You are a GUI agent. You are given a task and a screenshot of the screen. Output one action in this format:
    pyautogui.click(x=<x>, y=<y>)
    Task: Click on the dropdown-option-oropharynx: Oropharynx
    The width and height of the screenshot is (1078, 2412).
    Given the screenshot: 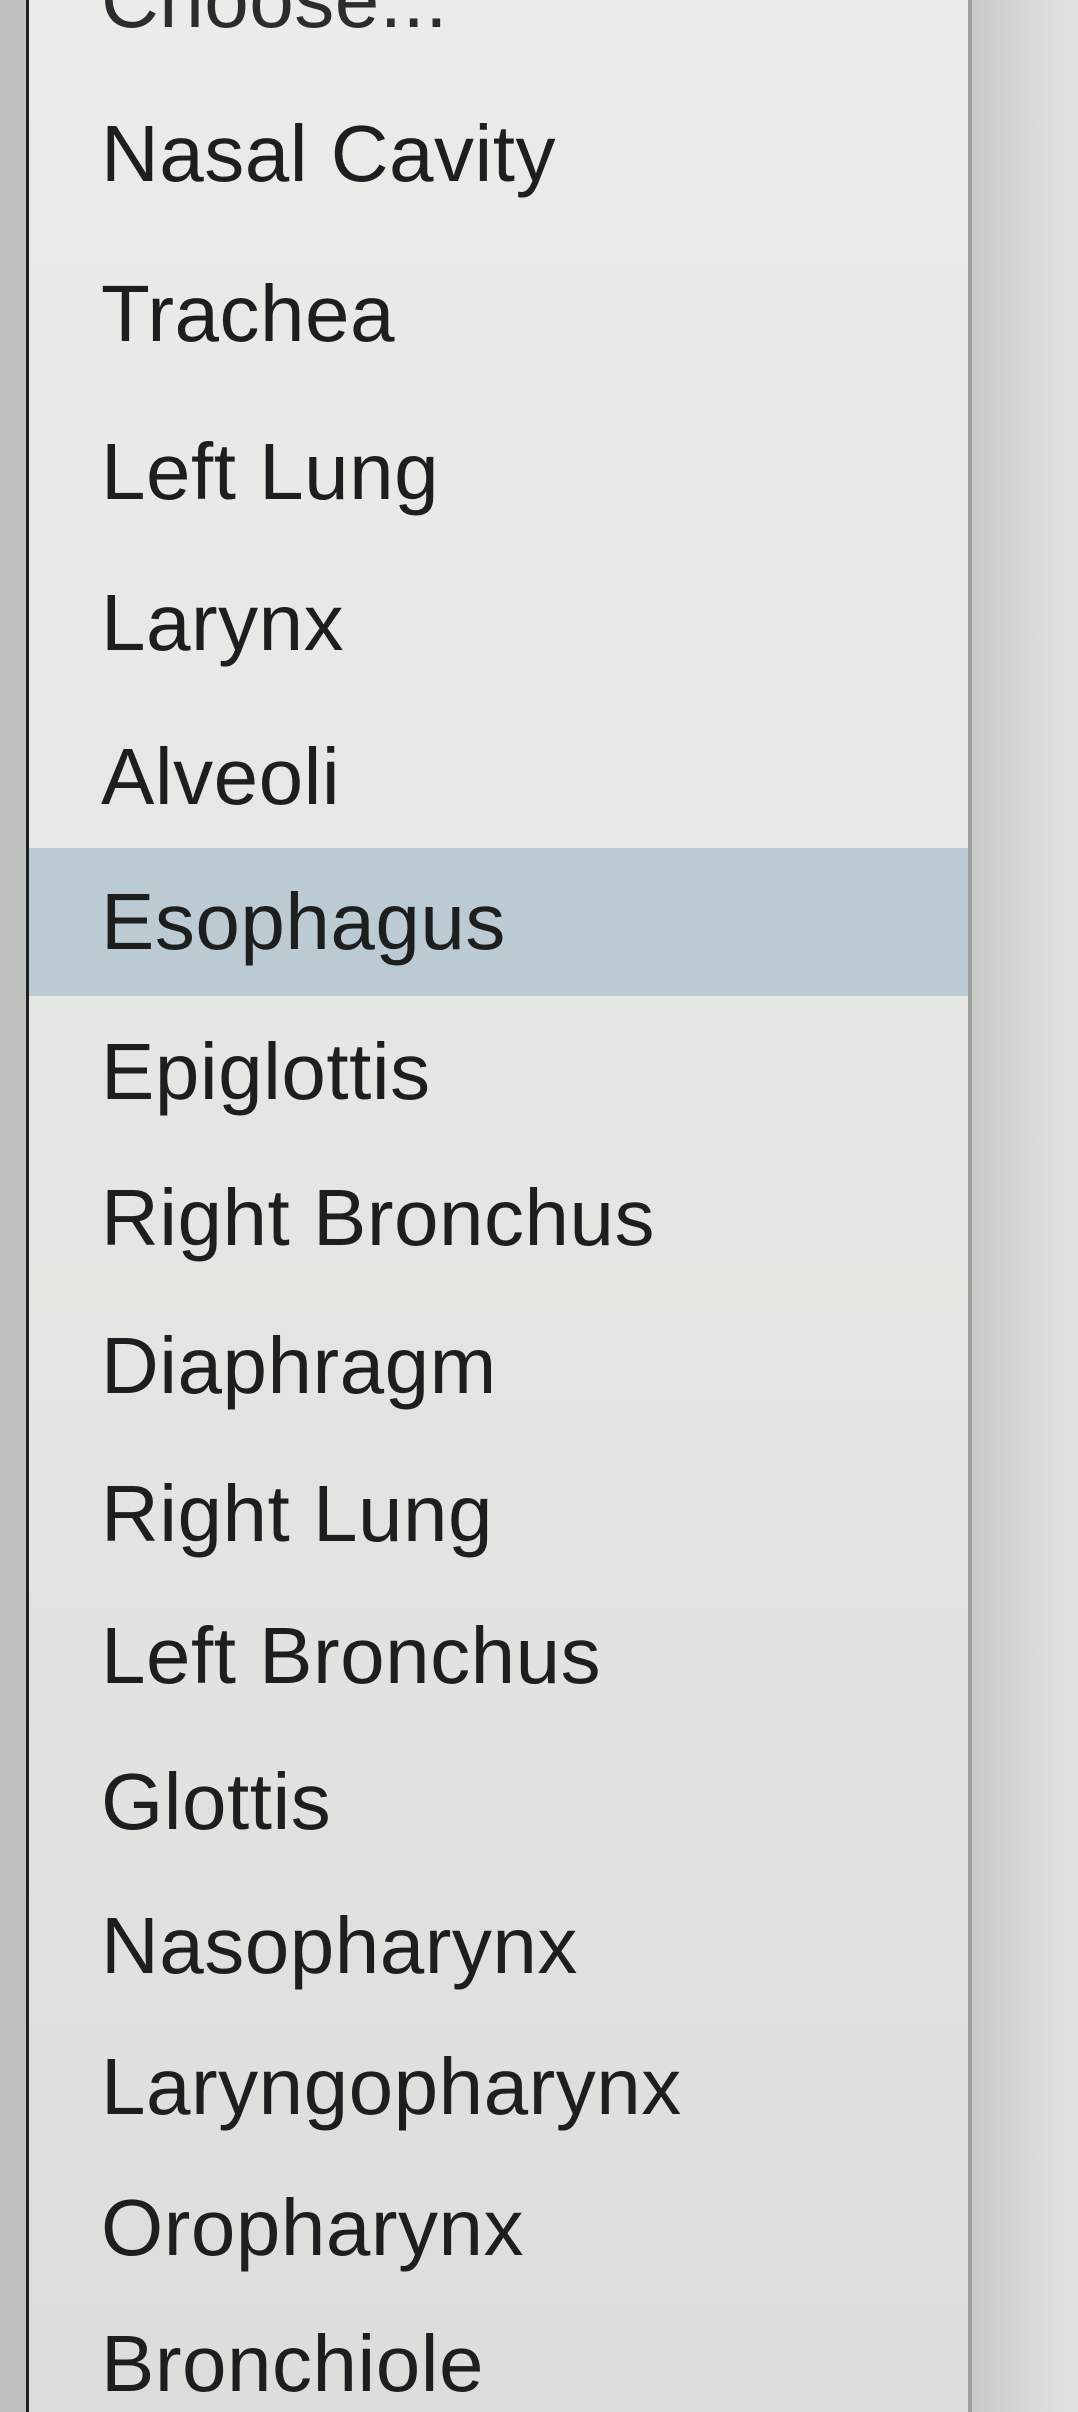 What is the action you would take?
    pyautogui.click(x=498, y=2228)
    